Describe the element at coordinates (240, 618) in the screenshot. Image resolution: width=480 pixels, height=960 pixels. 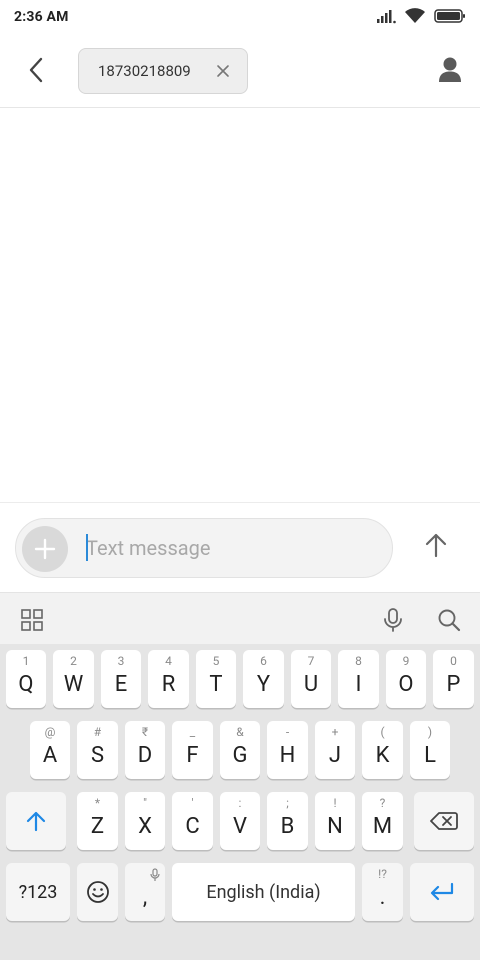
I see `keyboard-toolbar` at that location.